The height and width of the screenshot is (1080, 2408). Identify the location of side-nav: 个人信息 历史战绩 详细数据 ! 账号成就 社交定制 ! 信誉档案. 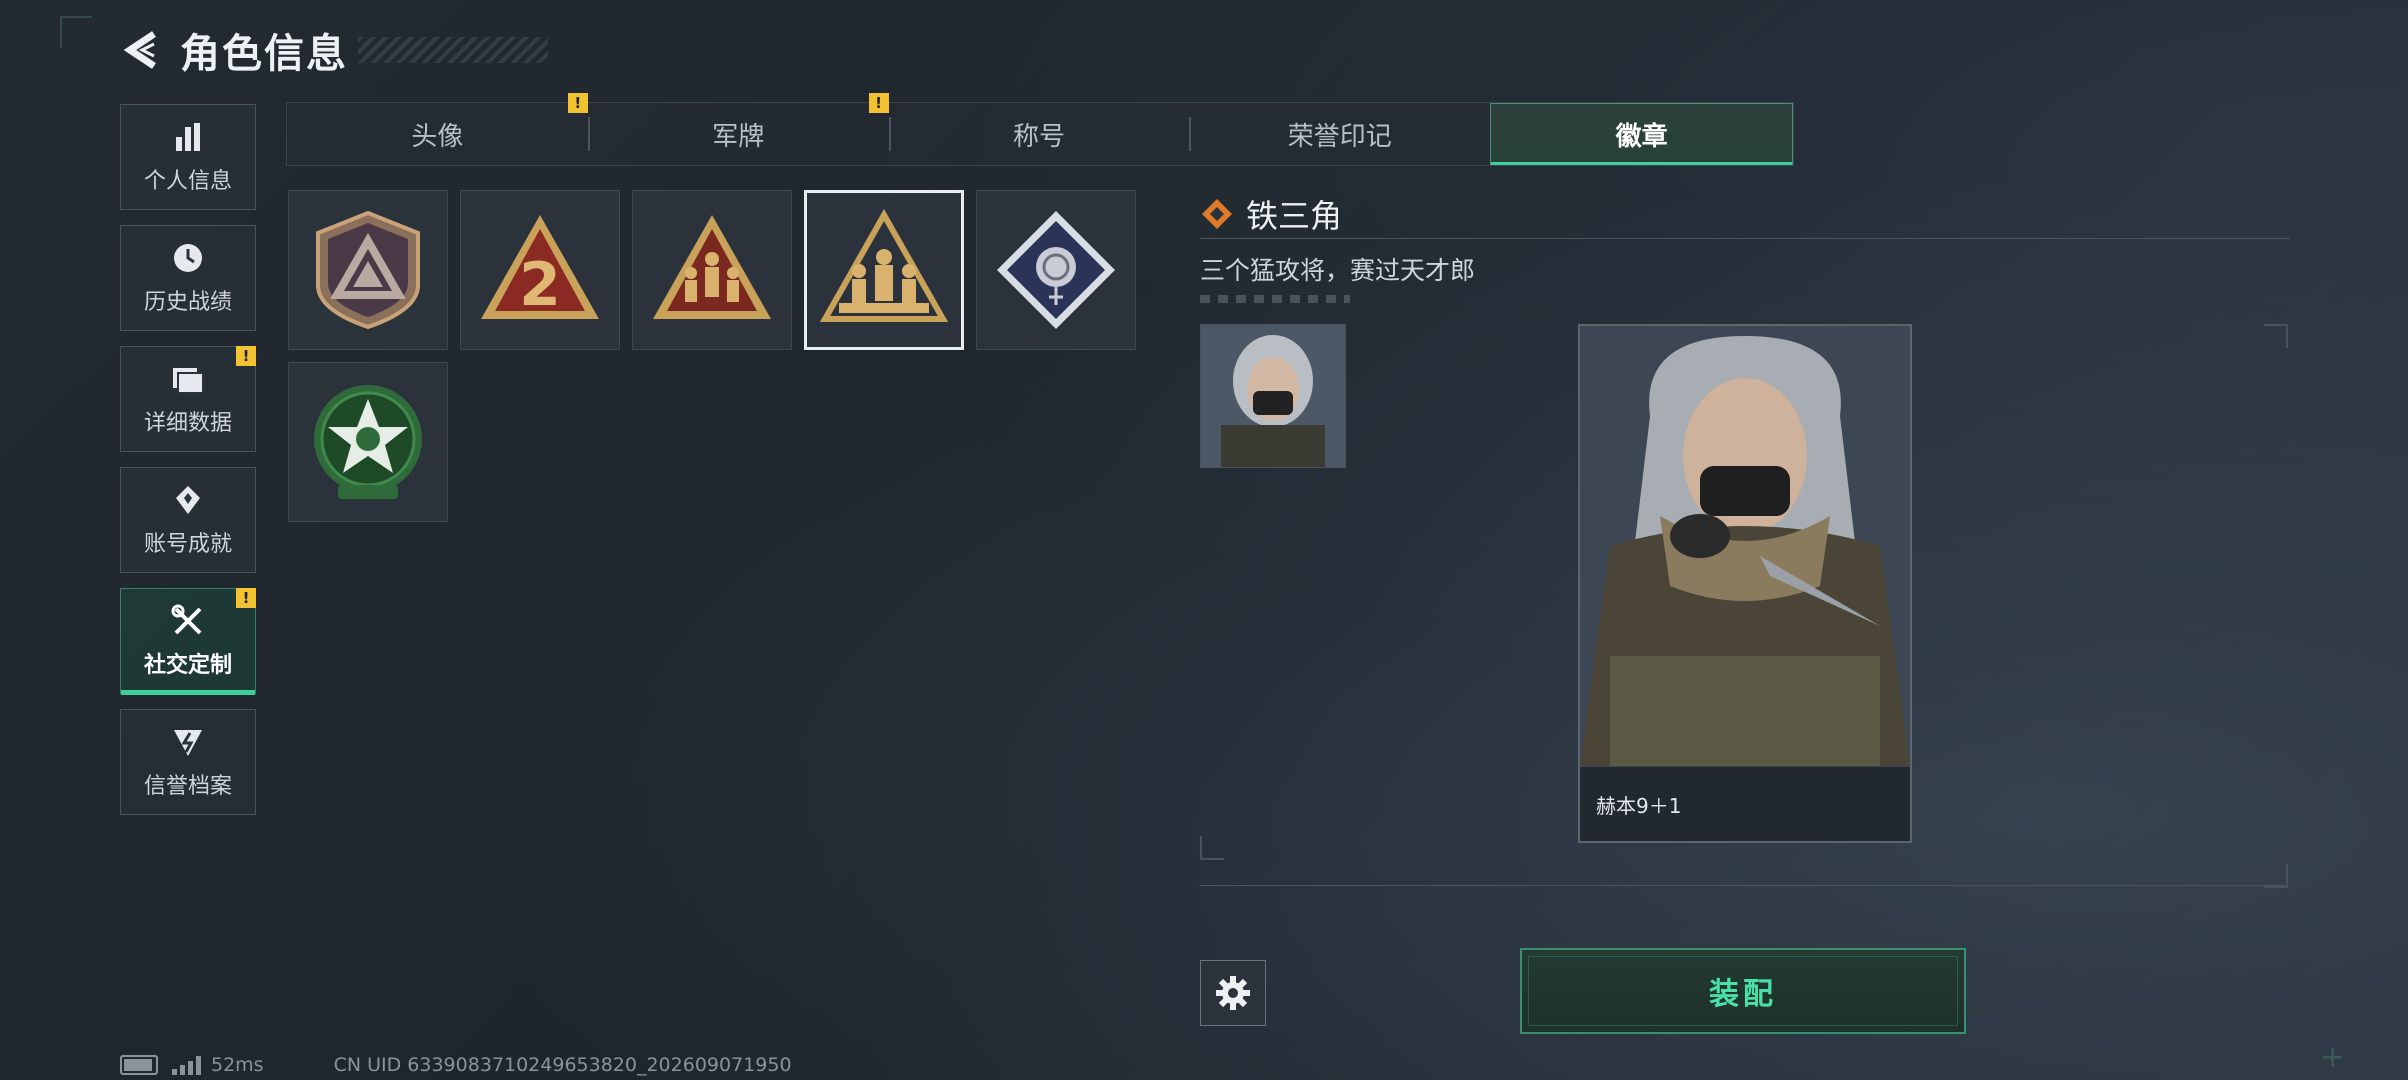
(189, 467).